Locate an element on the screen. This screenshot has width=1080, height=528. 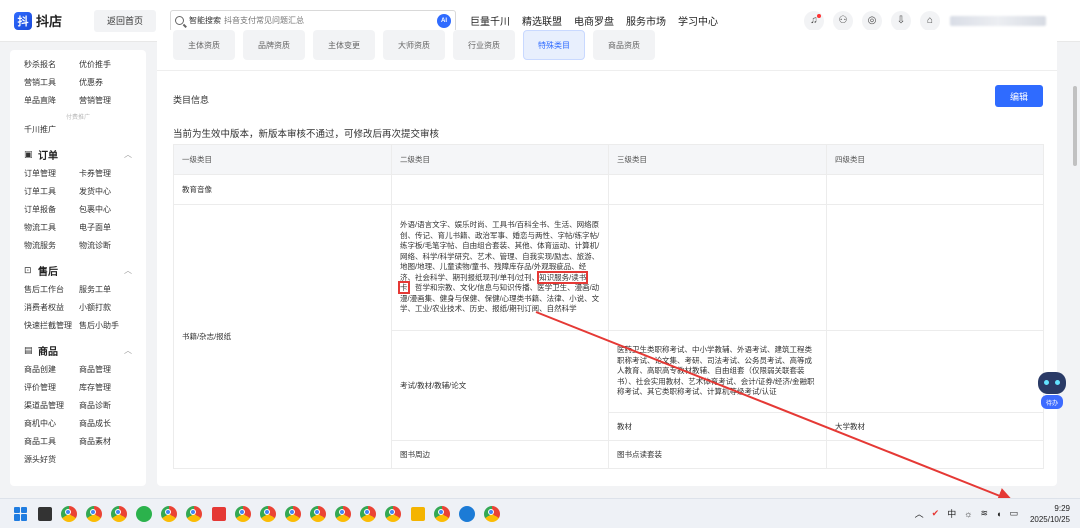
search-icon is located at coordinates (179, 20).